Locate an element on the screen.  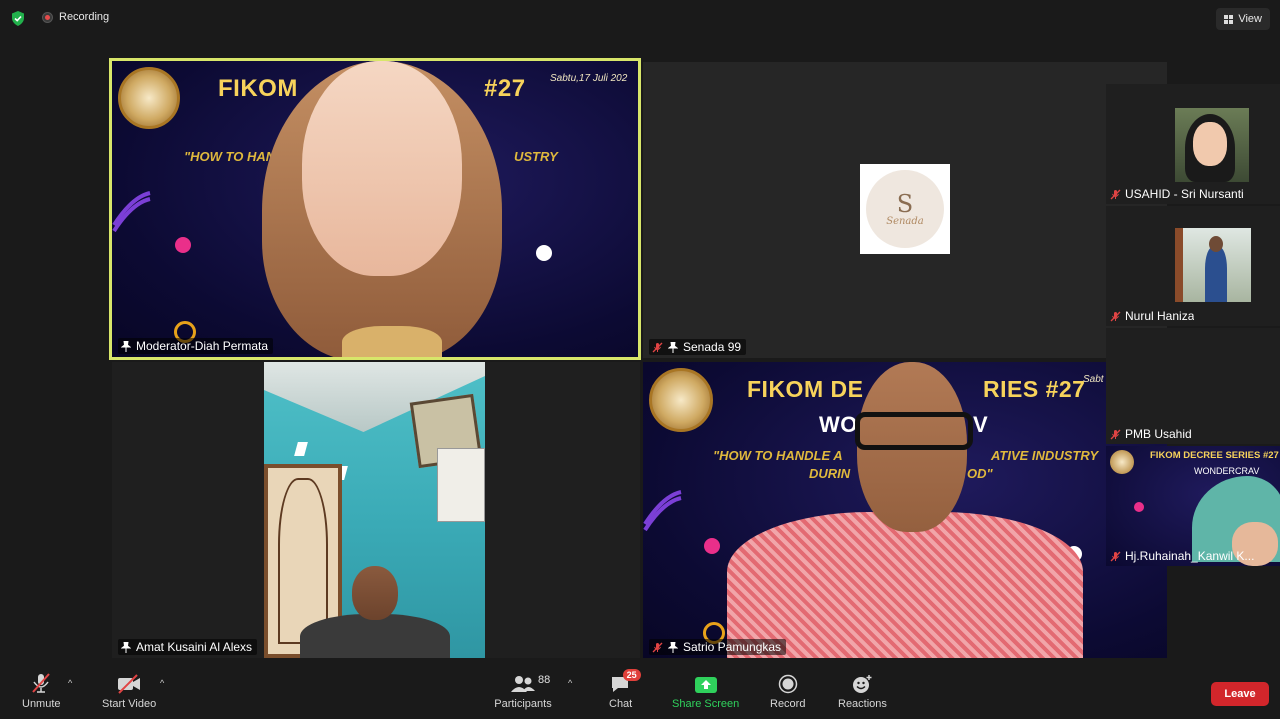
leave-button: Leave is located at coordinates (1240, 694).